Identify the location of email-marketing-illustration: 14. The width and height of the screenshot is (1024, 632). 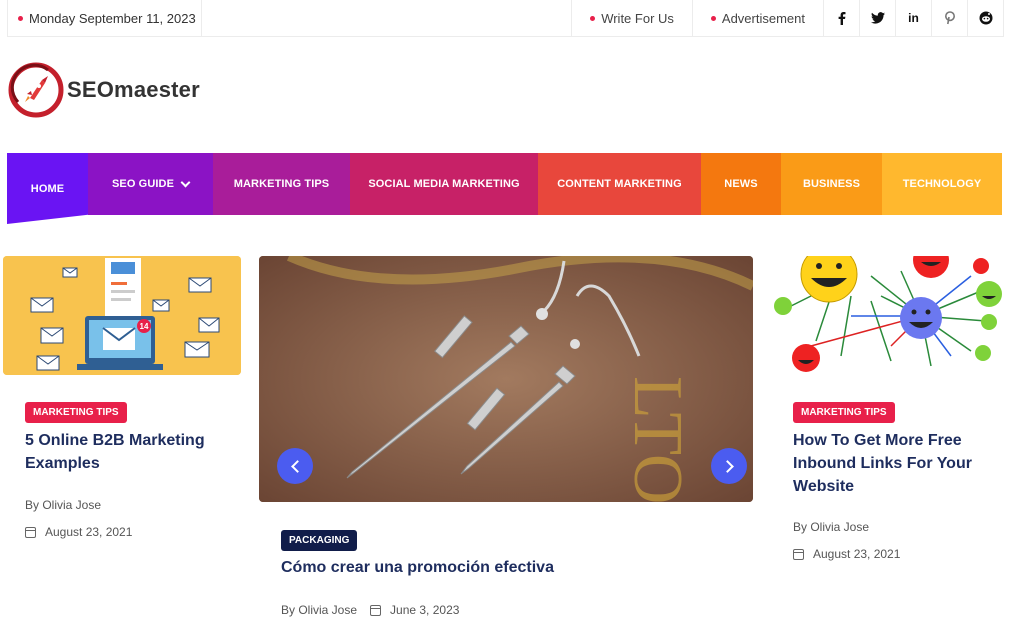
(122, 315).